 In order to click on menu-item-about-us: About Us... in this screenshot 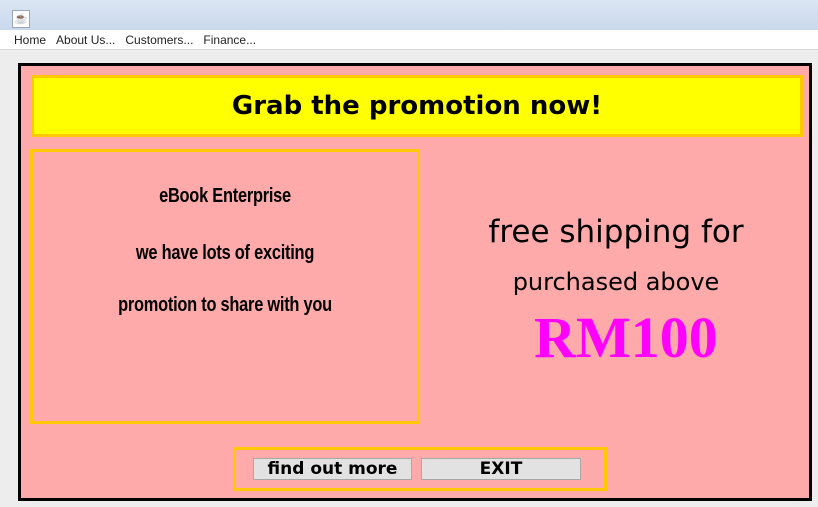, I will do `click(85, 40)`.